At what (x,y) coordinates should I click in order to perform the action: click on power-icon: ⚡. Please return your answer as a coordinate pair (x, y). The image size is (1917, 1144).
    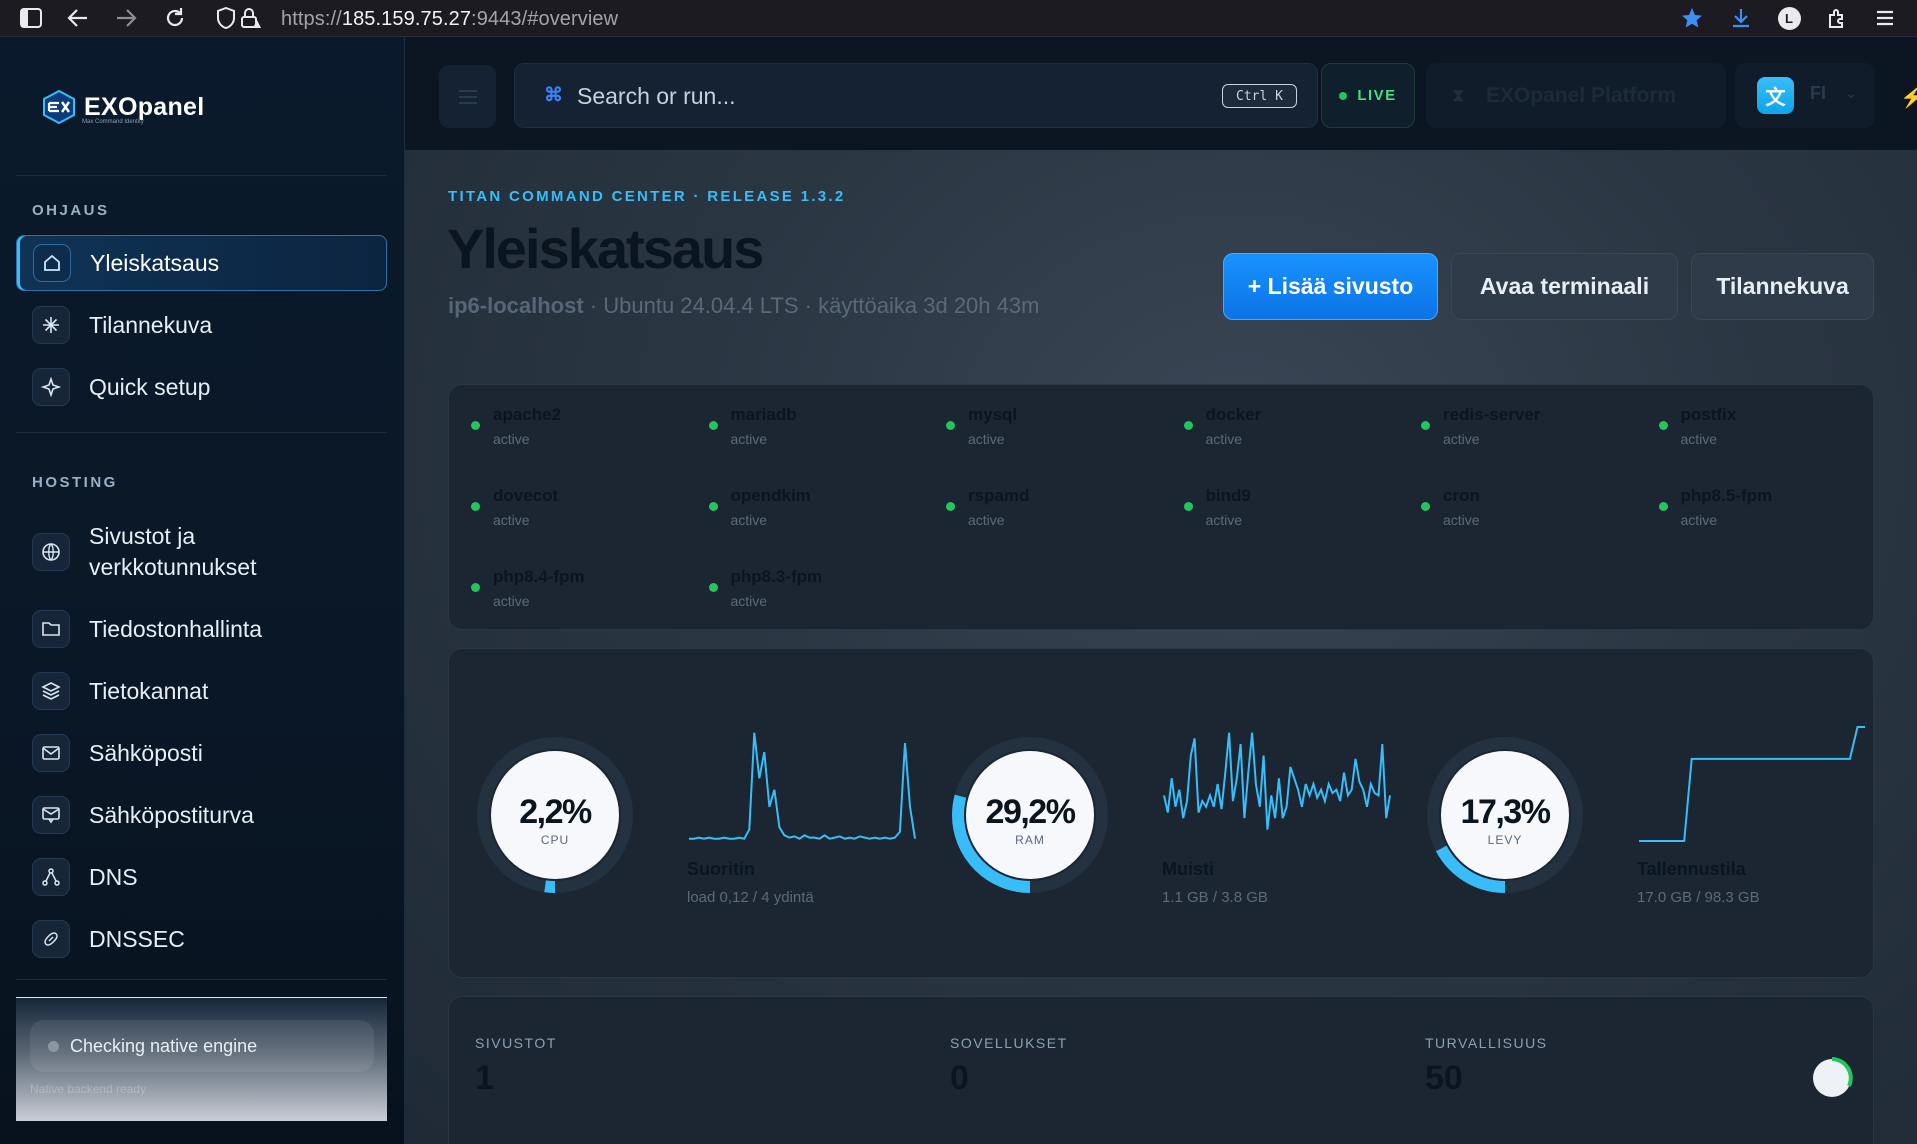
    Looking at the image, I should click on (1908, 97).